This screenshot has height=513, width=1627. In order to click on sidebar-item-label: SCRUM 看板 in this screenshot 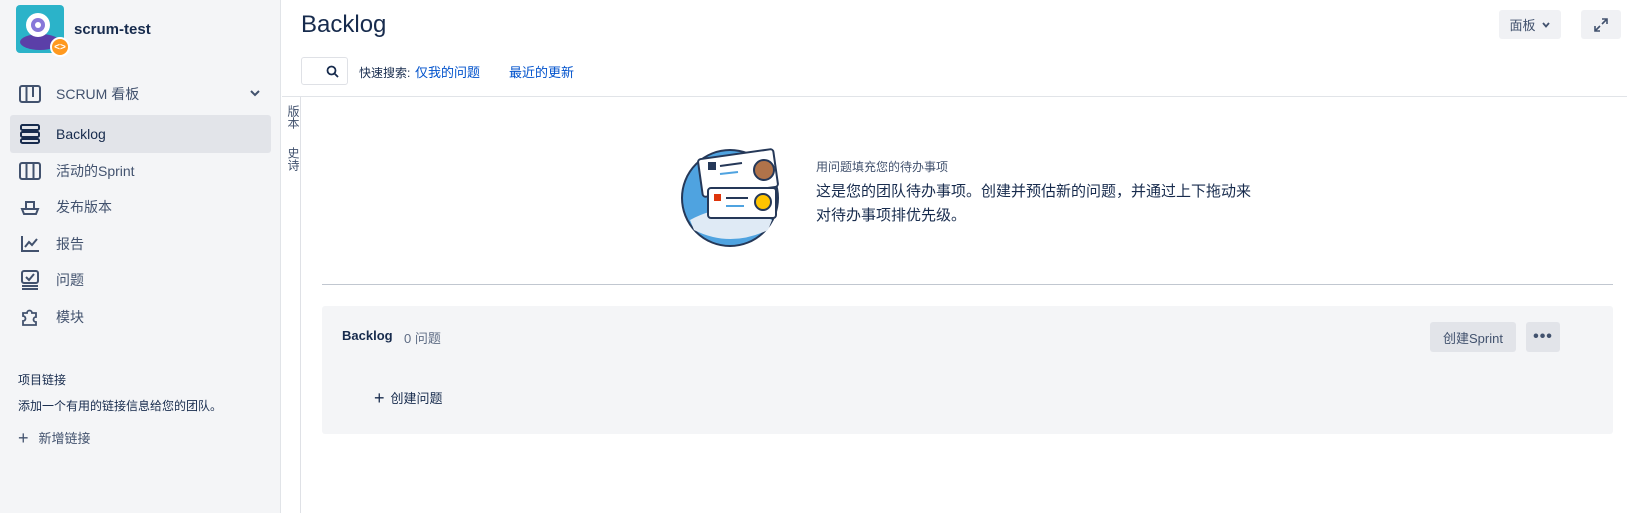, I will do `click(98, 94)`.